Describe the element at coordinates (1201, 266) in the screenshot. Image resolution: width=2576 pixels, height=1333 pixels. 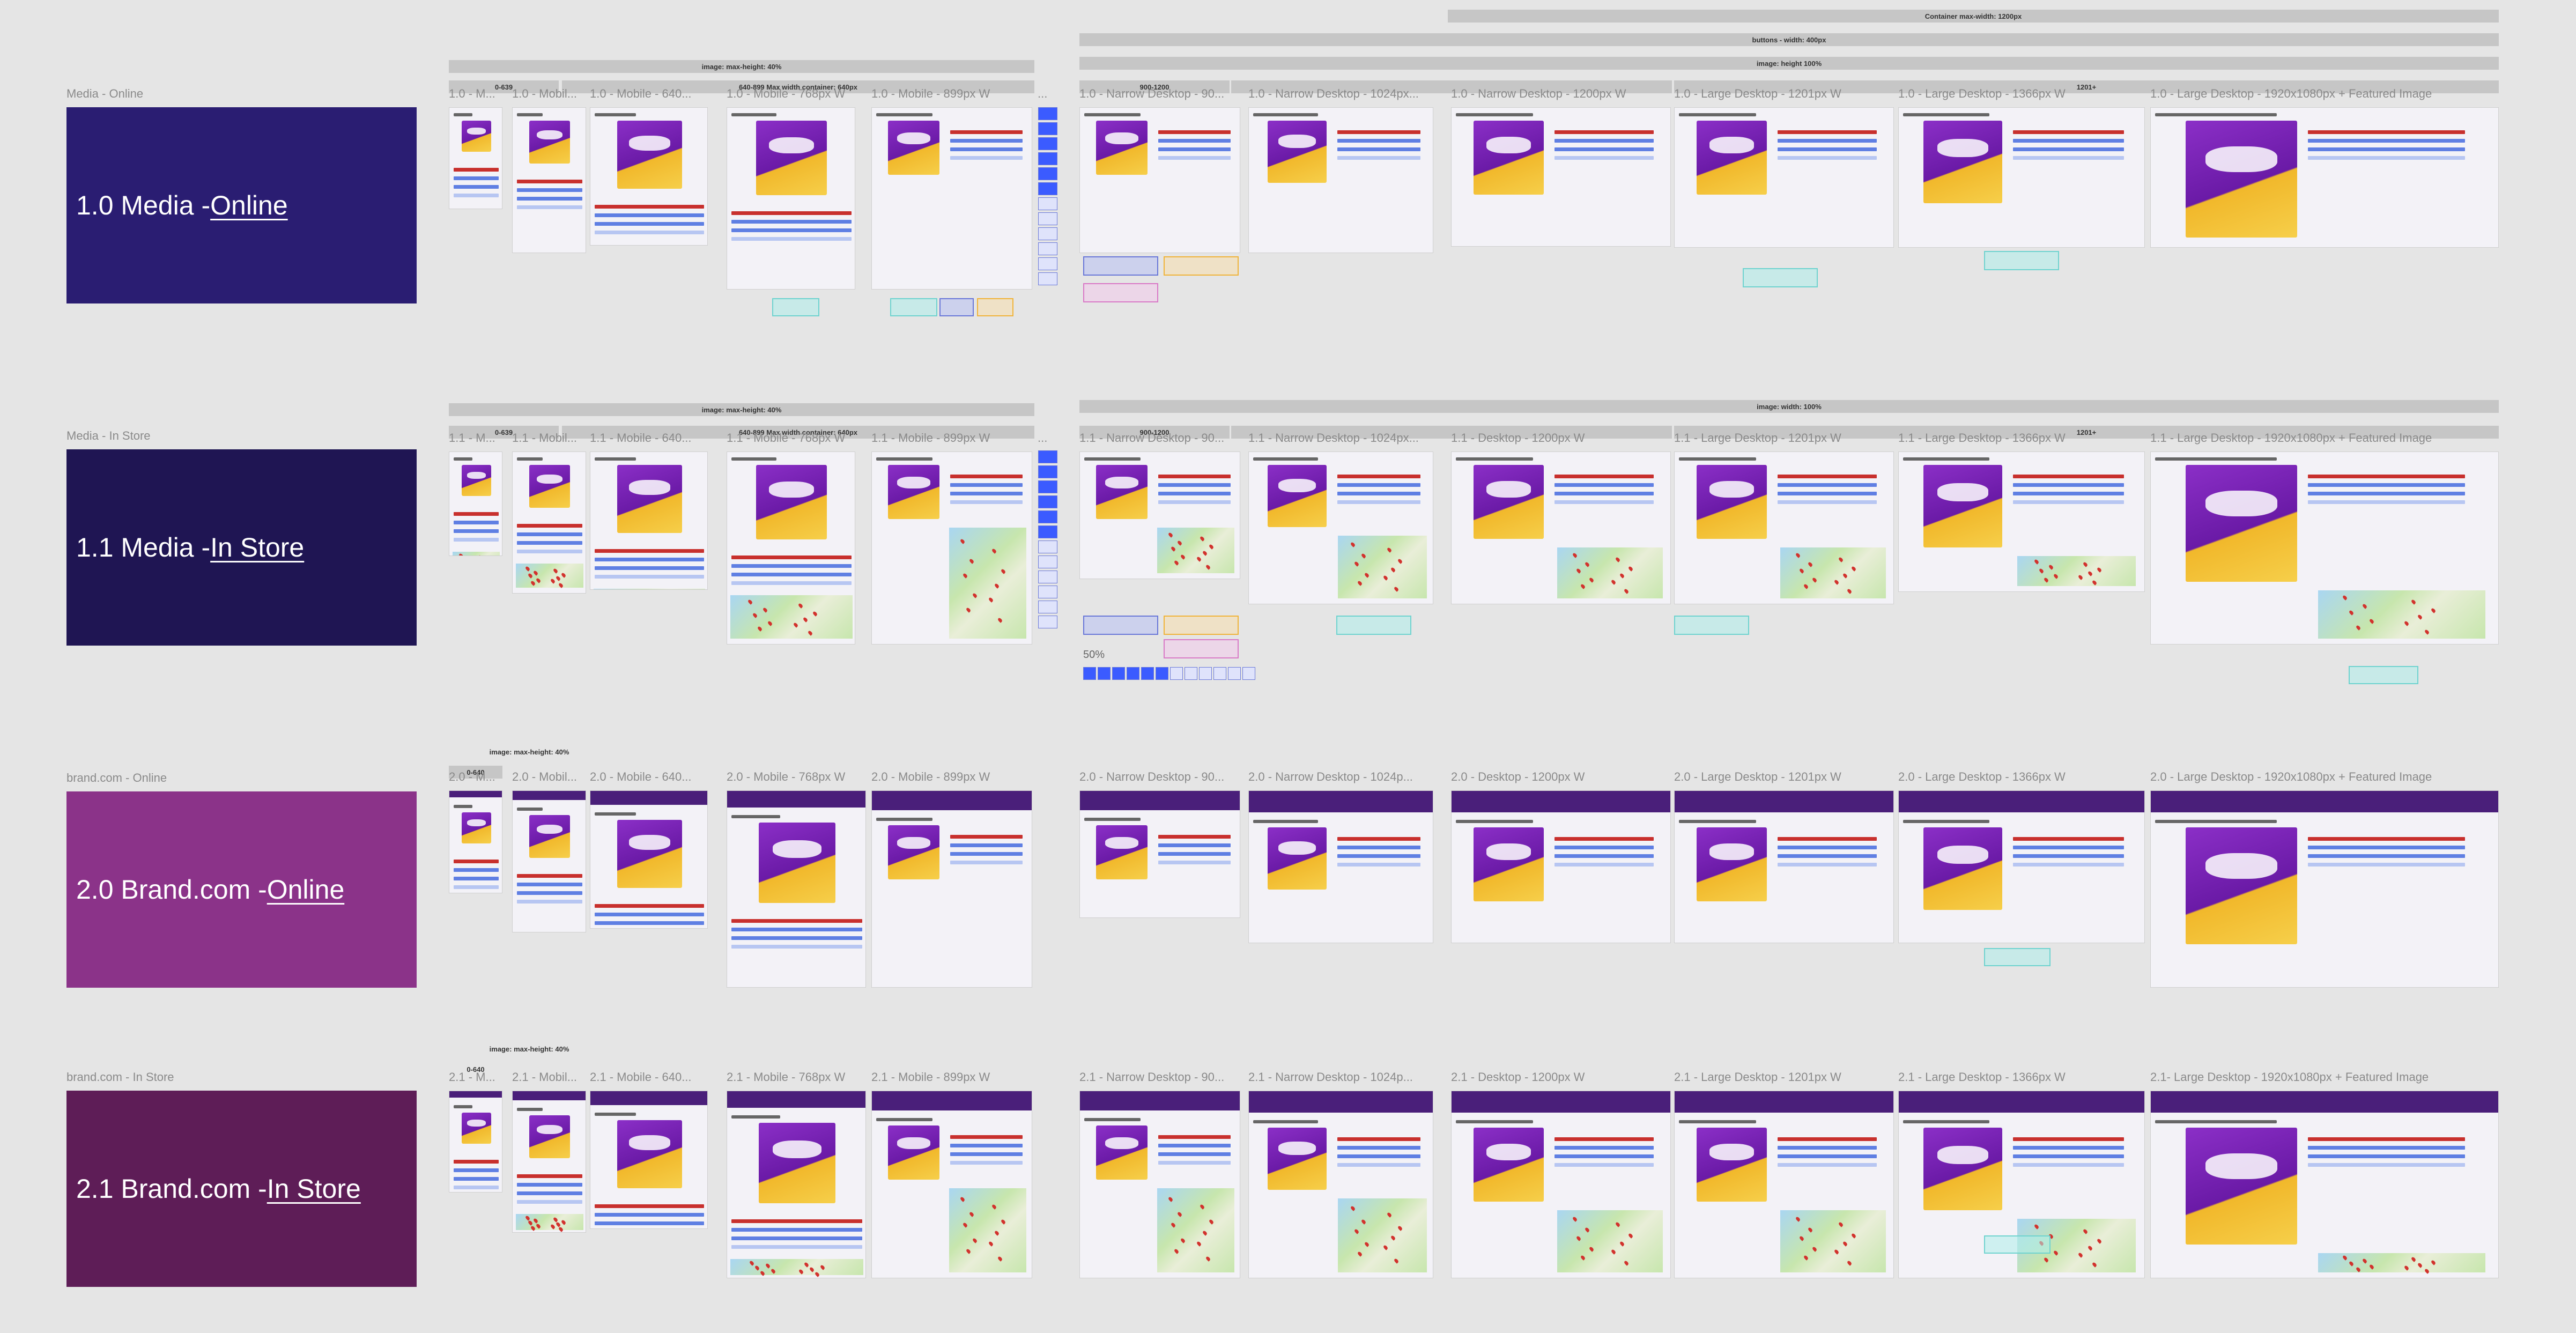
I see `annotation-right-column` at that location.